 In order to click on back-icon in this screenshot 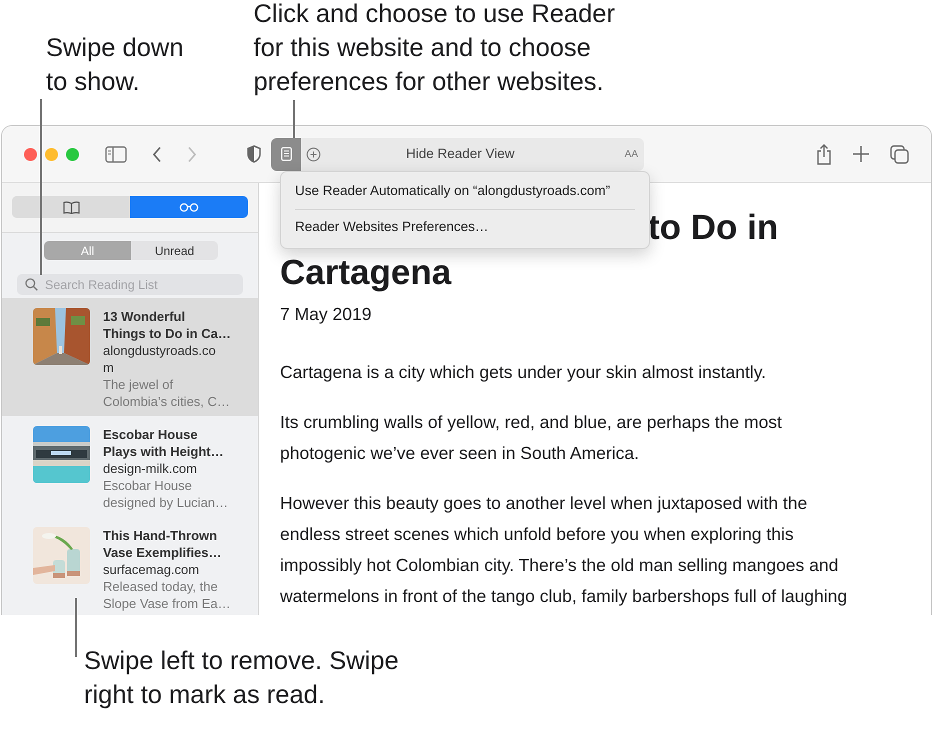, I will do `click(157, 154)`.